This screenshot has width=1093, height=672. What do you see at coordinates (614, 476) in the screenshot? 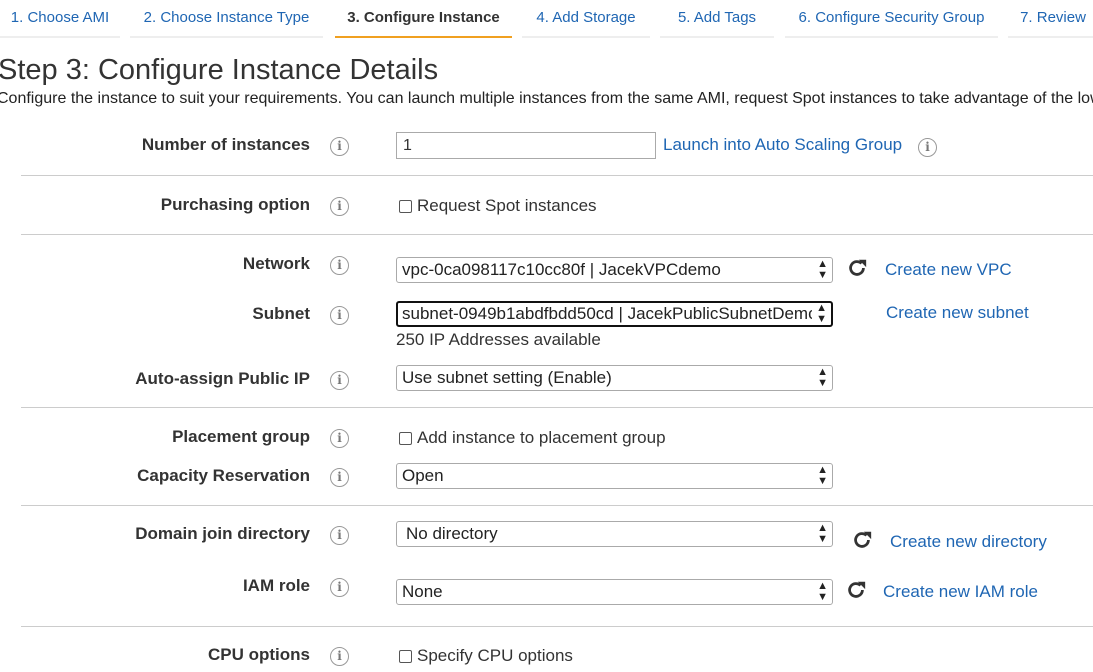
I see `capacity-select: Open ▲ ▼` at bounding box center [614, 476].